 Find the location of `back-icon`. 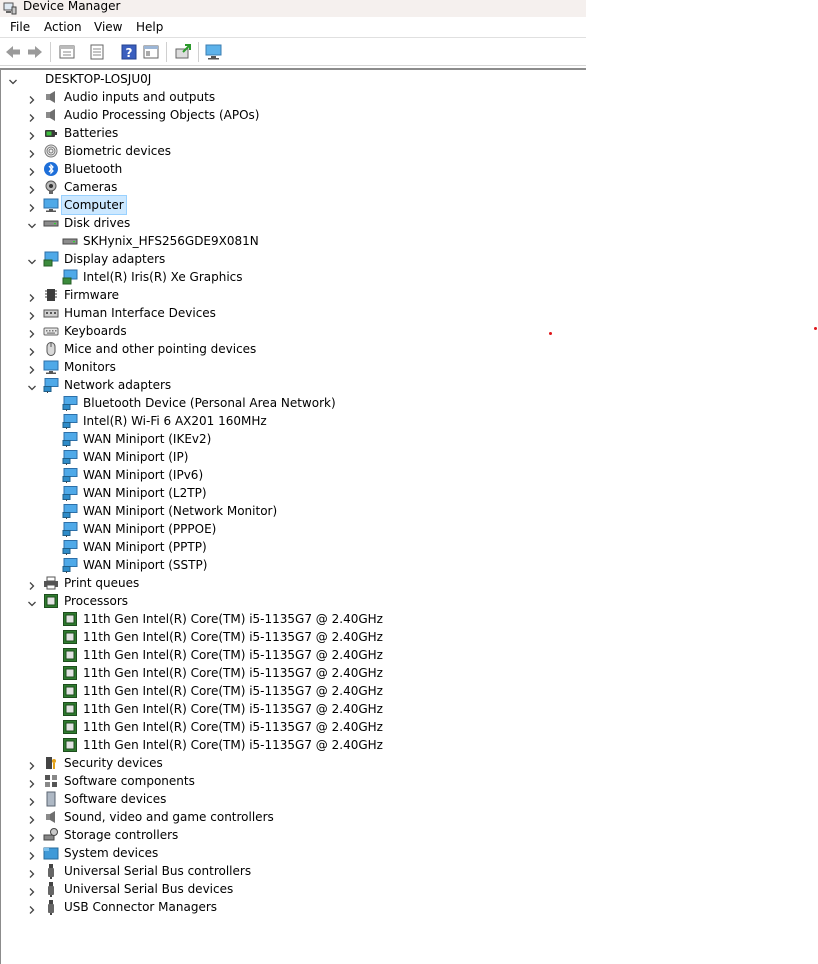

back-icon is located at coordinates (13, 52).